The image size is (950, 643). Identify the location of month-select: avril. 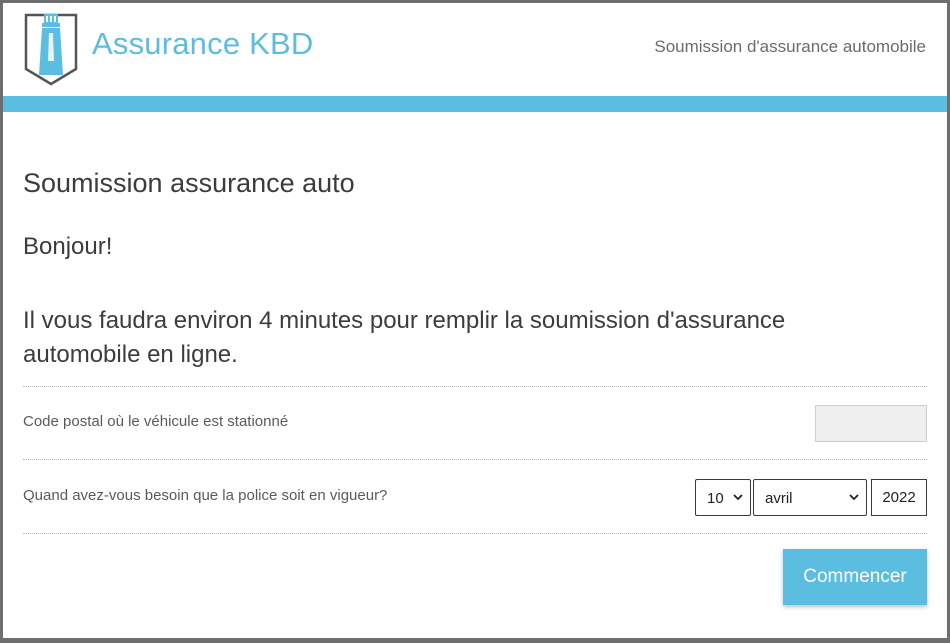
(810, 497).